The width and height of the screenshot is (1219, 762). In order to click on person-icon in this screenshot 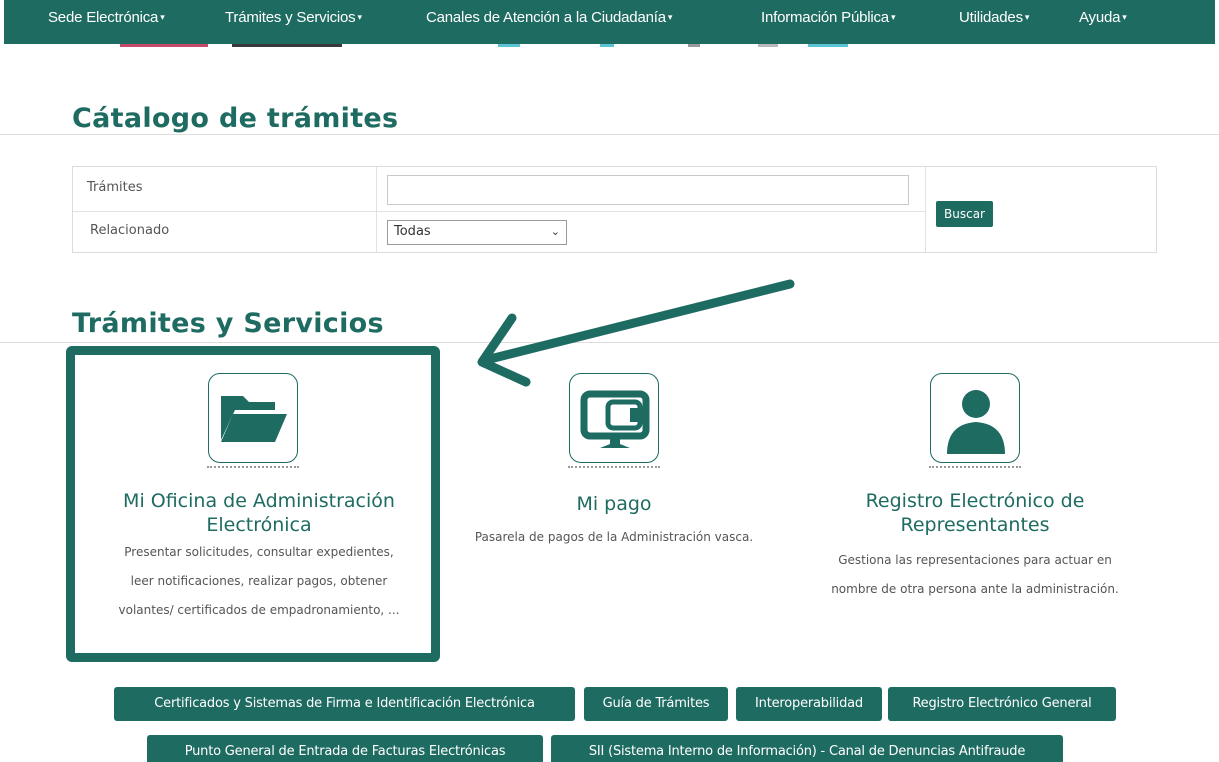, I will do `click(975, 418)`.